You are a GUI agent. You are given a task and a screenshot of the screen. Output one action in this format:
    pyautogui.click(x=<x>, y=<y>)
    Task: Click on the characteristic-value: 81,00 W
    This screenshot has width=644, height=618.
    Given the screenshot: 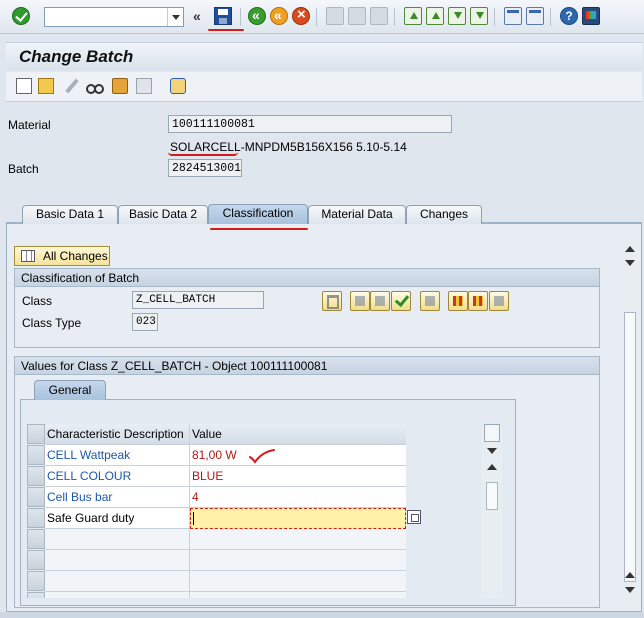 What is the action you would take?
    pyautogui.click(x=298, y=455)
    